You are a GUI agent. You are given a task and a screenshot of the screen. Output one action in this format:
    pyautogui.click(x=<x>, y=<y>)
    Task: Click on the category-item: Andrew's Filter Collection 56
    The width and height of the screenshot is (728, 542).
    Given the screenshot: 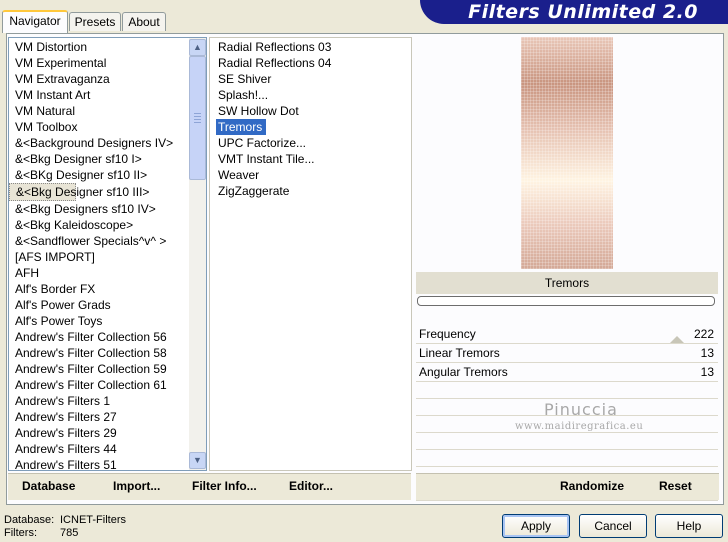 What is the action you would take?
    pyautogui.click(x=107, y=337)
    